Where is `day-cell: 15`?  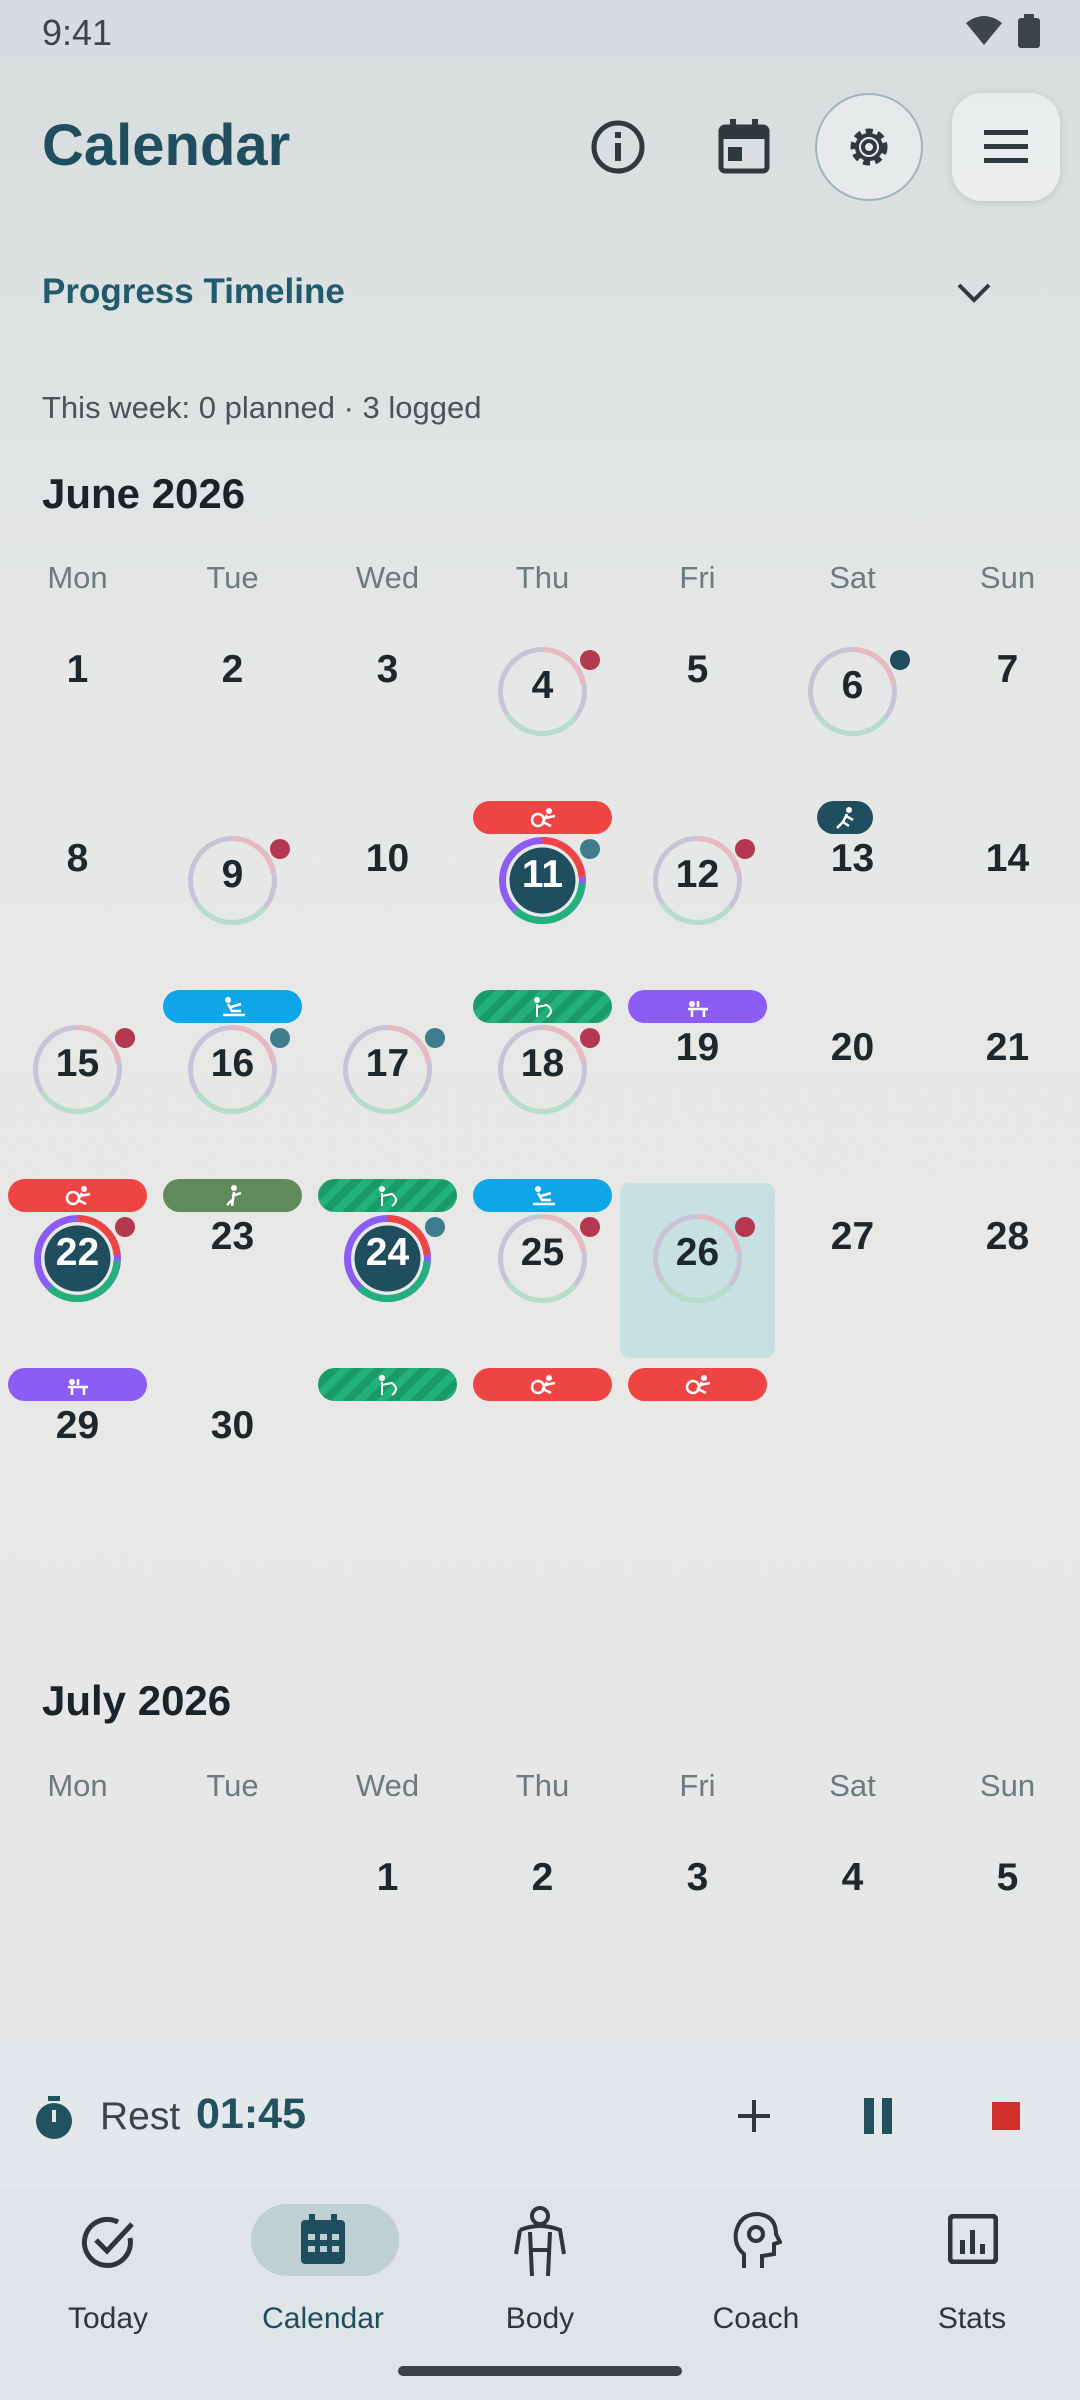
day-cell: 15 is located at coordinates (77, 1103).